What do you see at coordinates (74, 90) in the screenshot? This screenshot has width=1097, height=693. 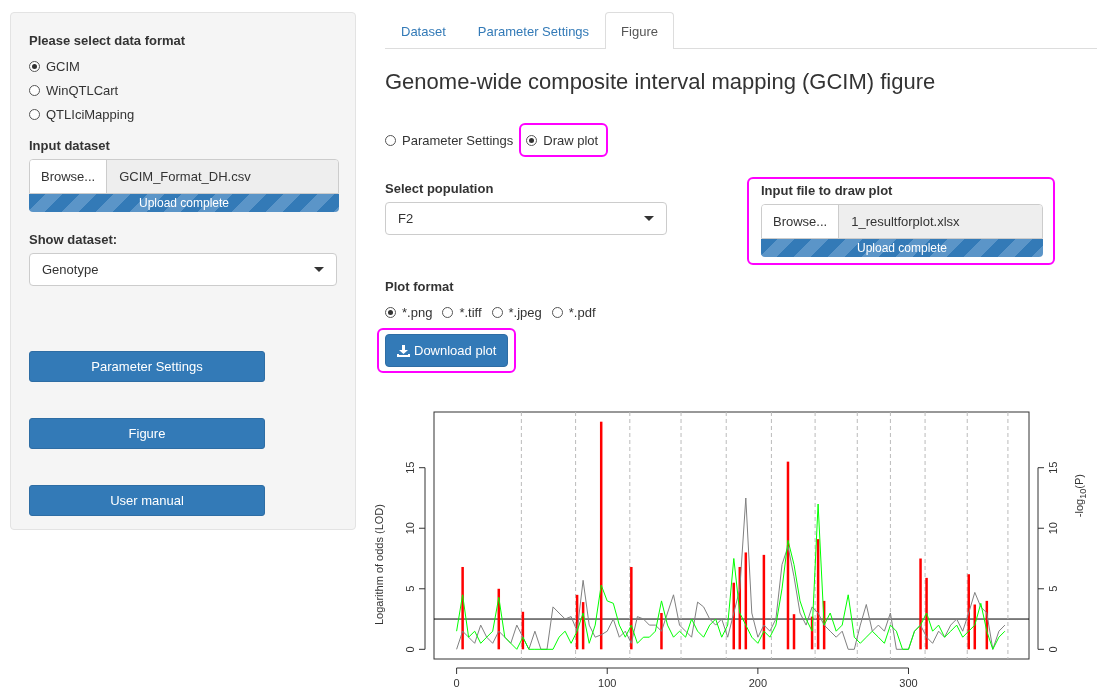 I see `radio-option: WinQTLCart` at bounding box center [74, 90].